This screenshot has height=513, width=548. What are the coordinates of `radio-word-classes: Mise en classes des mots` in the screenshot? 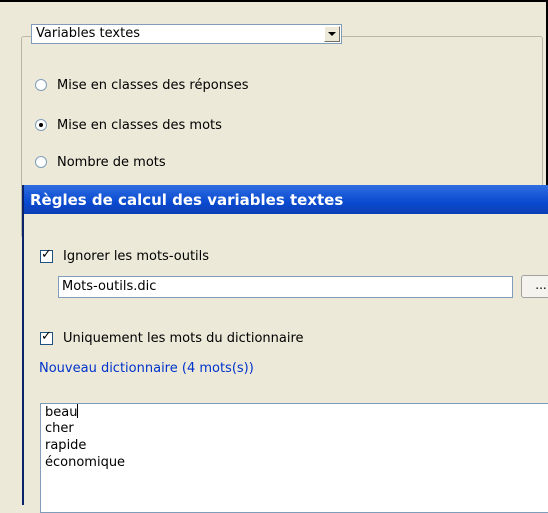 It's located at (128, 125).